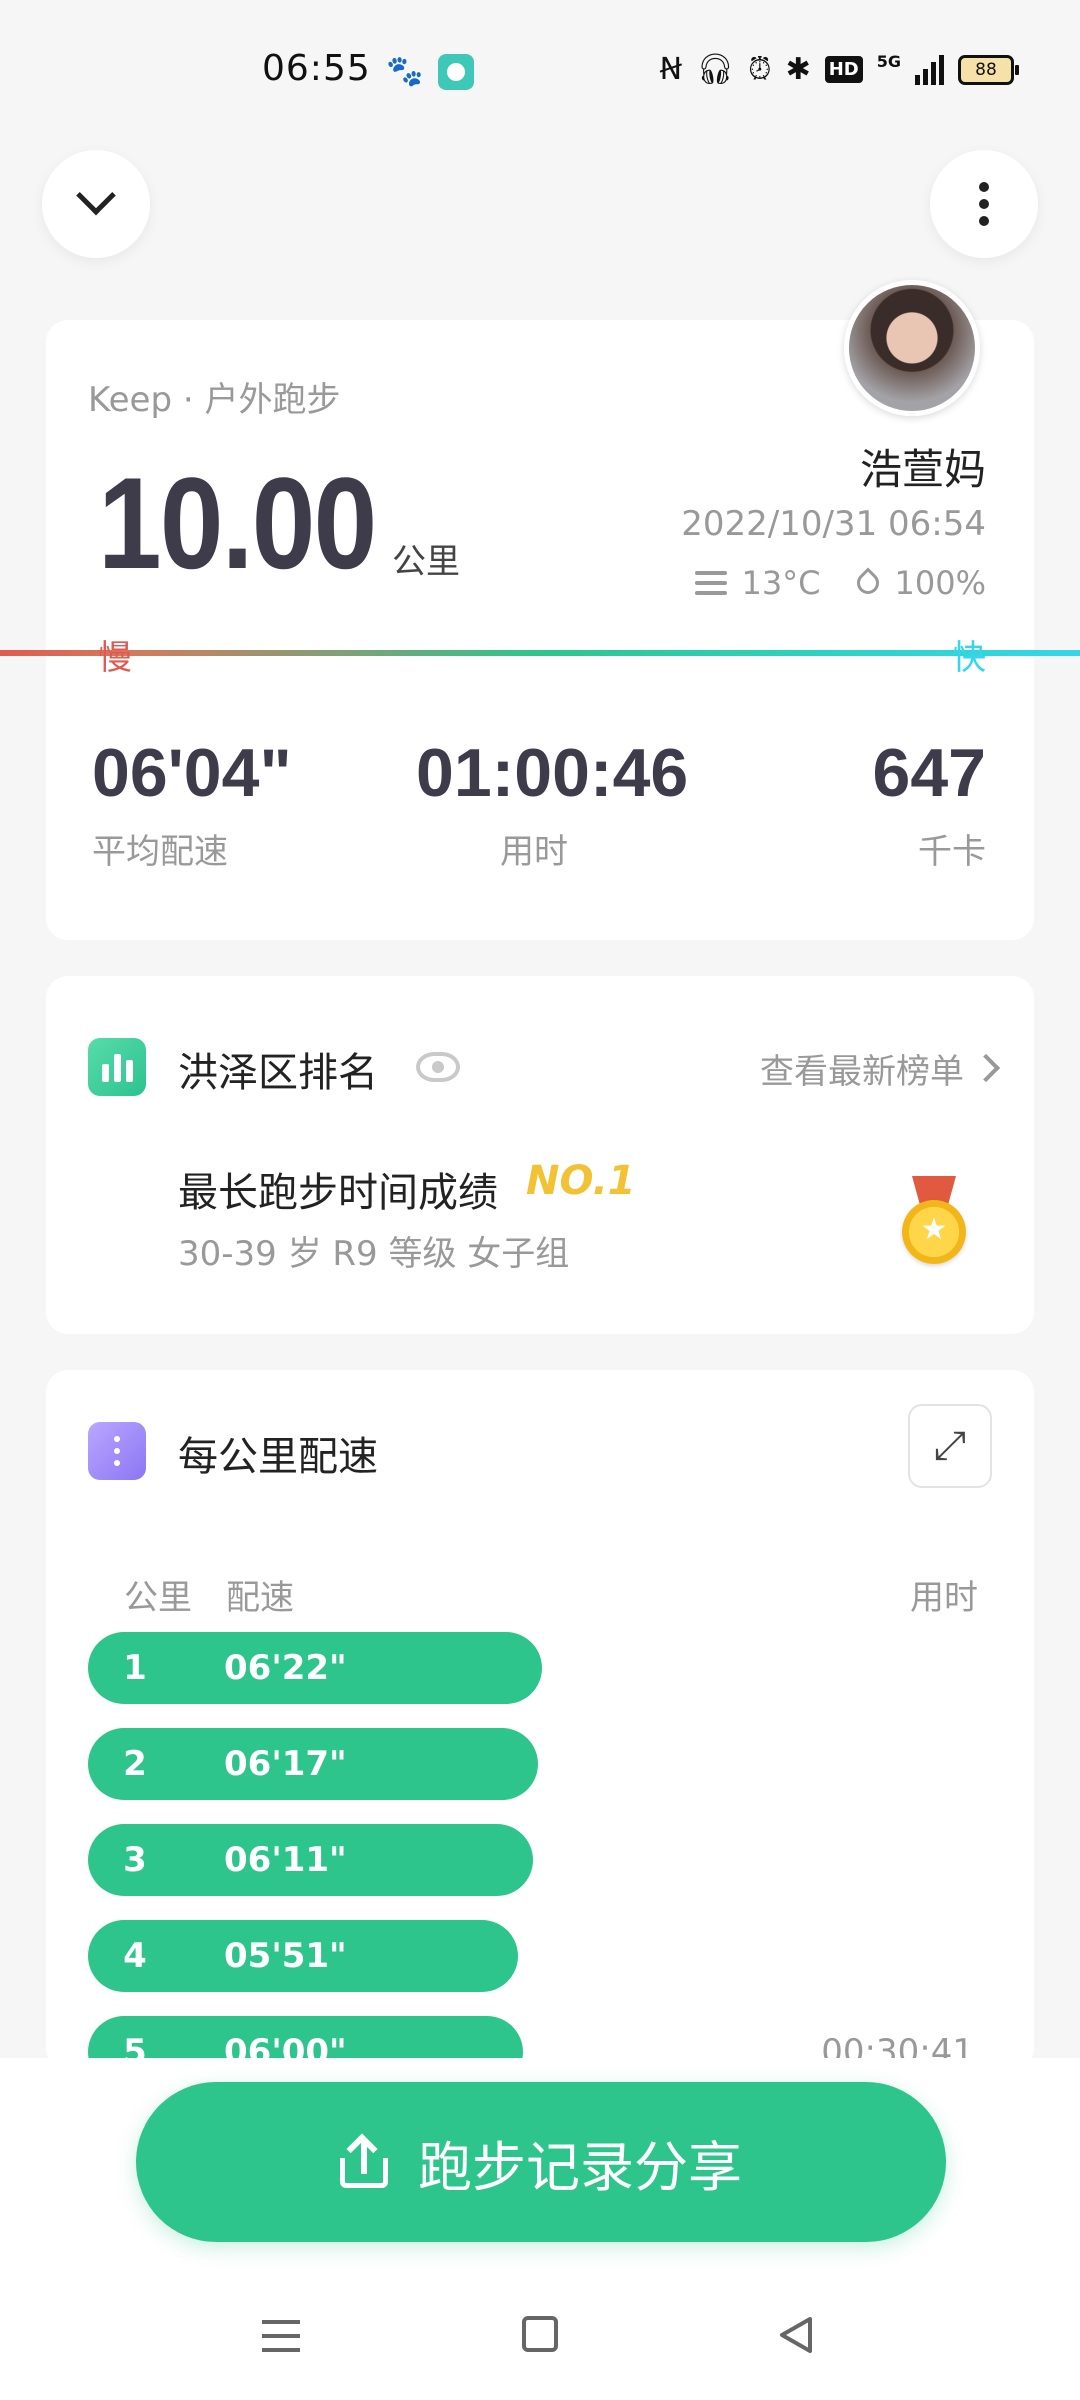 Image resolution: width=1080 pixels, height=2400 pixels. Describe the element at coordinates (534, 852) in the screenshot. I see `duration-label: 用时` at that location.